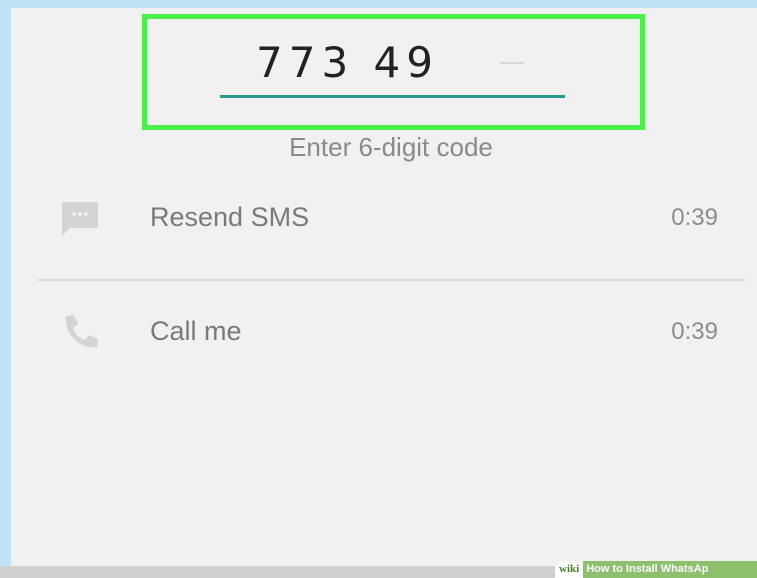  I want to click on call-me-timer: 0:39, so click(694, 331).